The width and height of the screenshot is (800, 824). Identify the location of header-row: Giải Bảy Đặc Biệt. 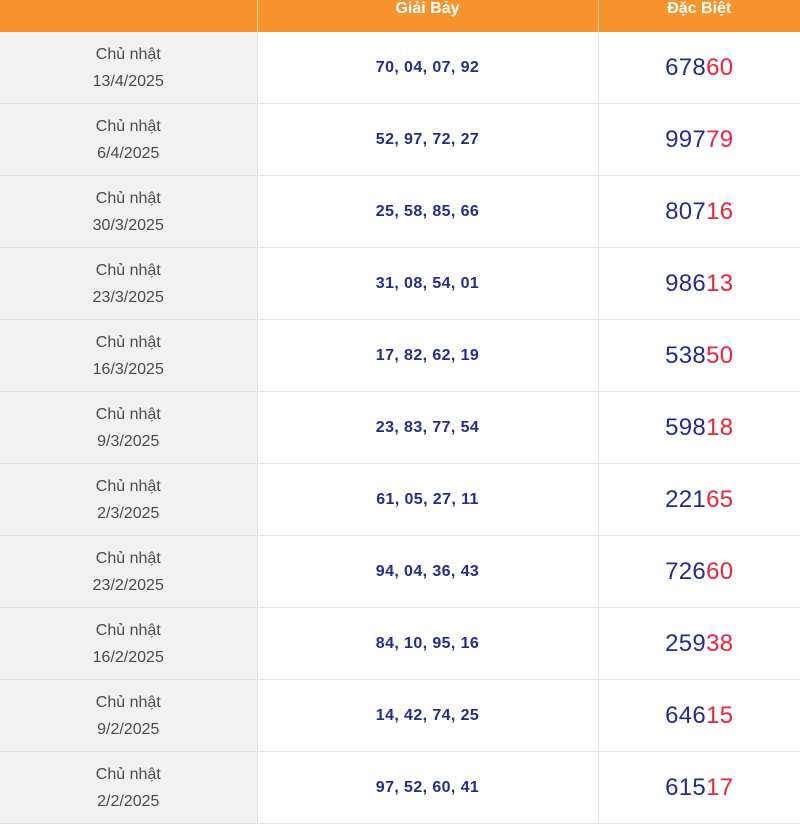
(400, 16).